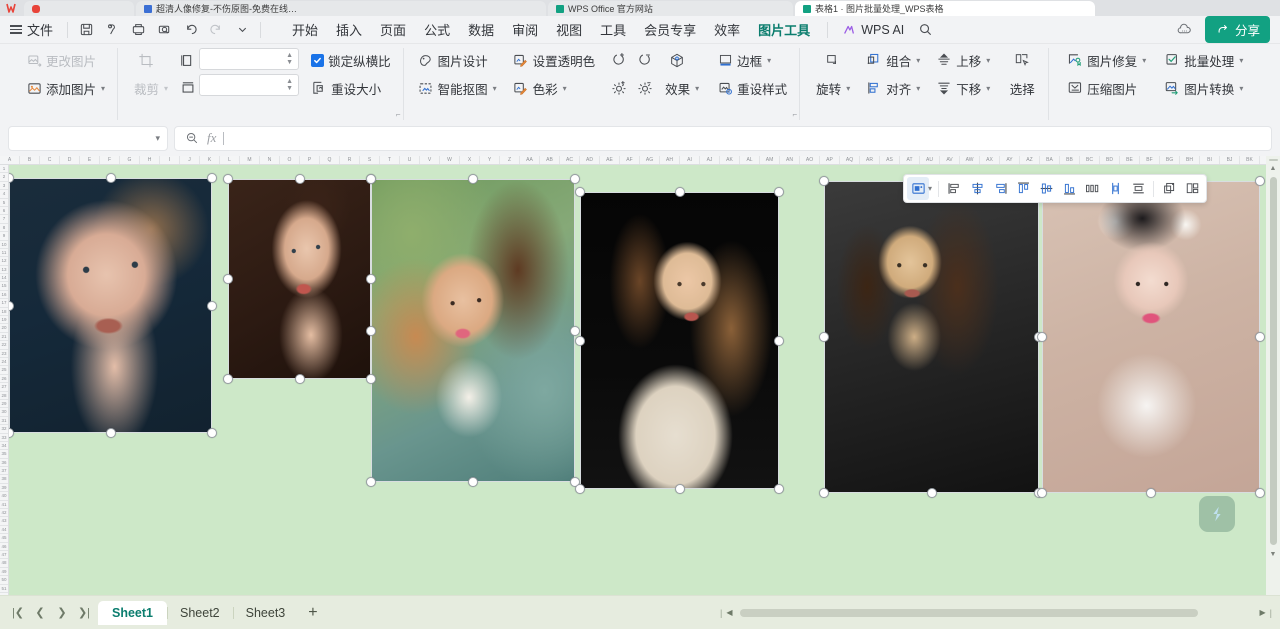  Describe the element at coordinates (330, 160) in the screenshot. I see `column-header-Q: Q` at that location.